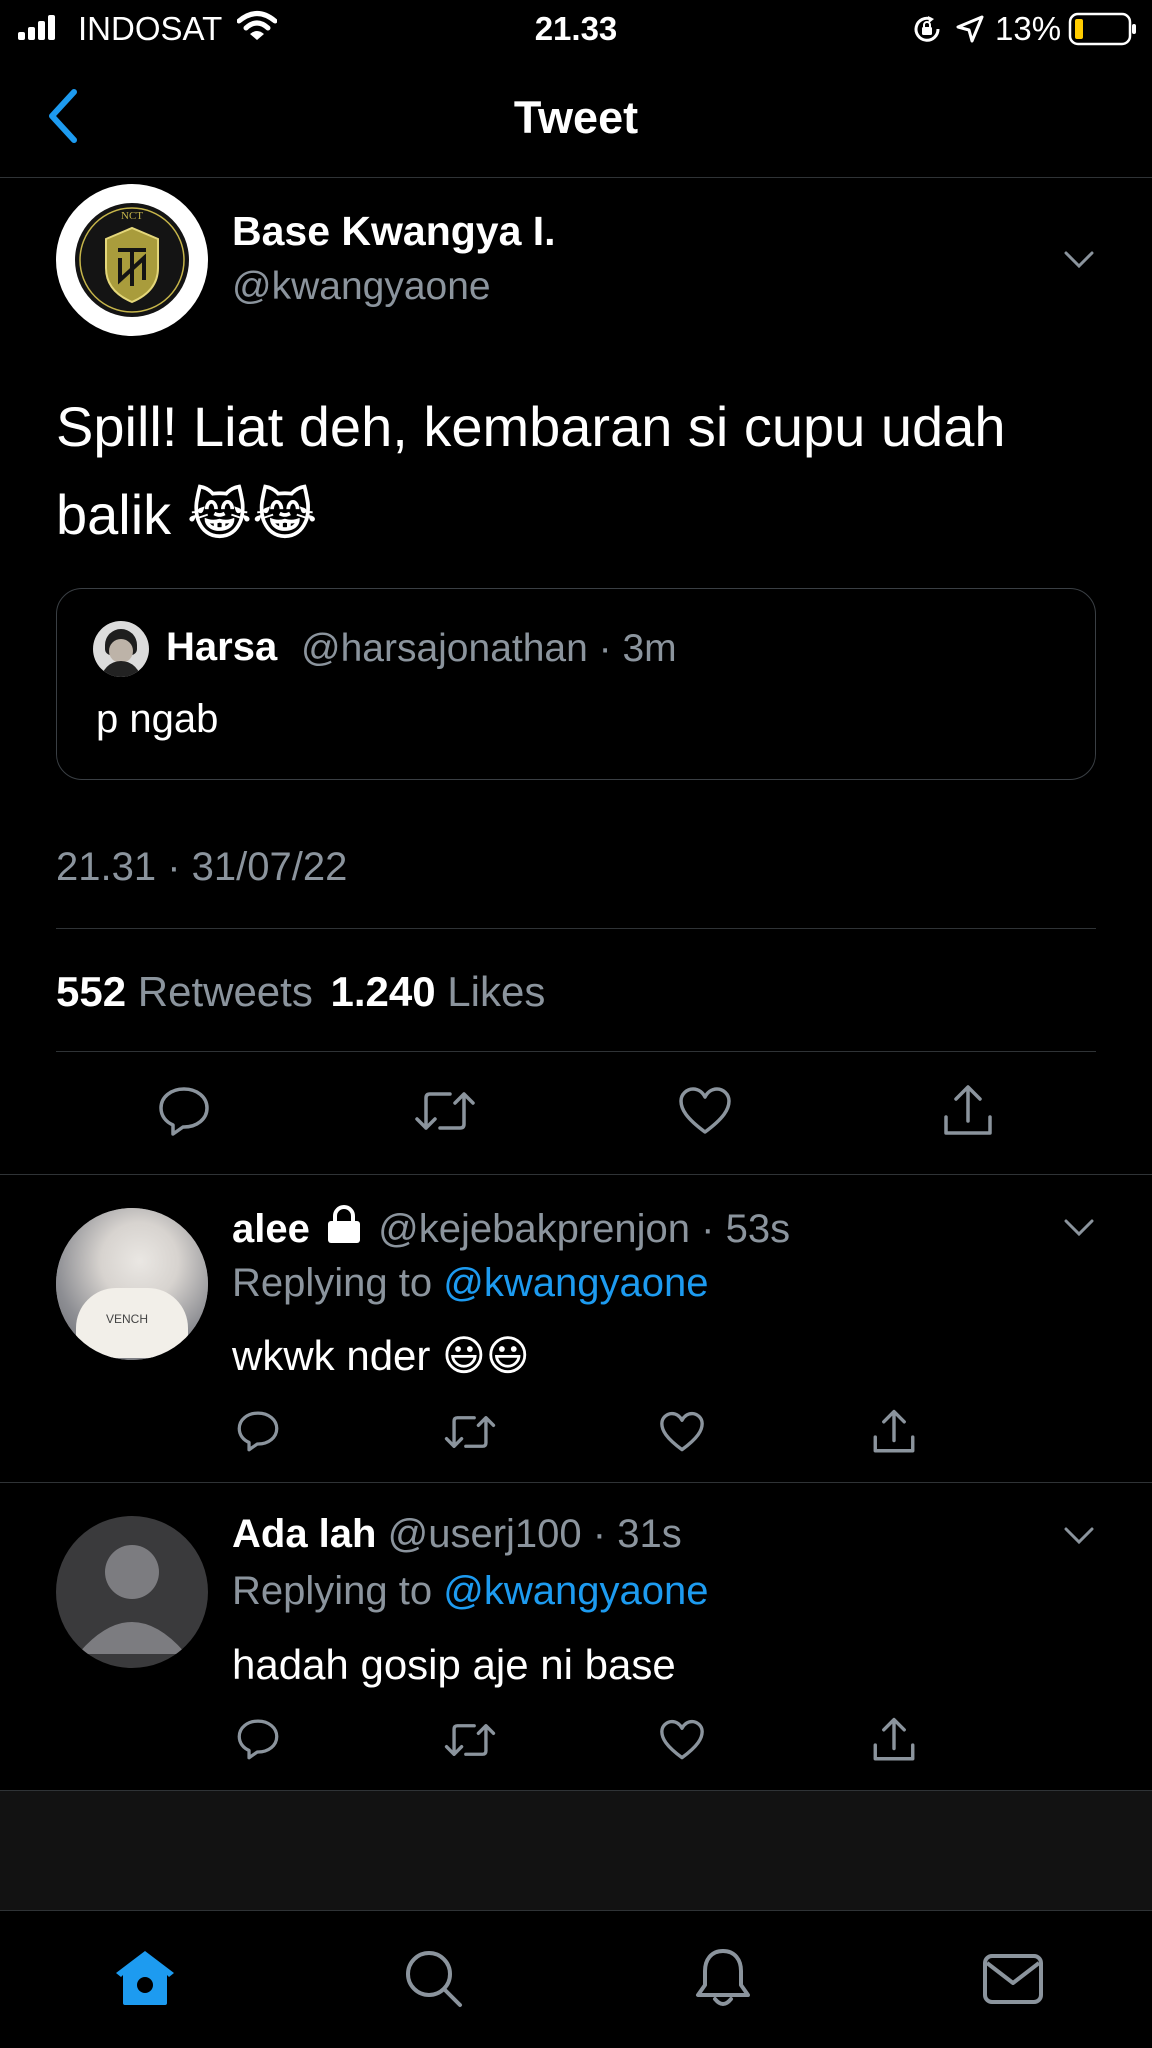 This screenshot has width=1152, height=2048. I want to click on retweets-label: Retweets, so click(225, 991).